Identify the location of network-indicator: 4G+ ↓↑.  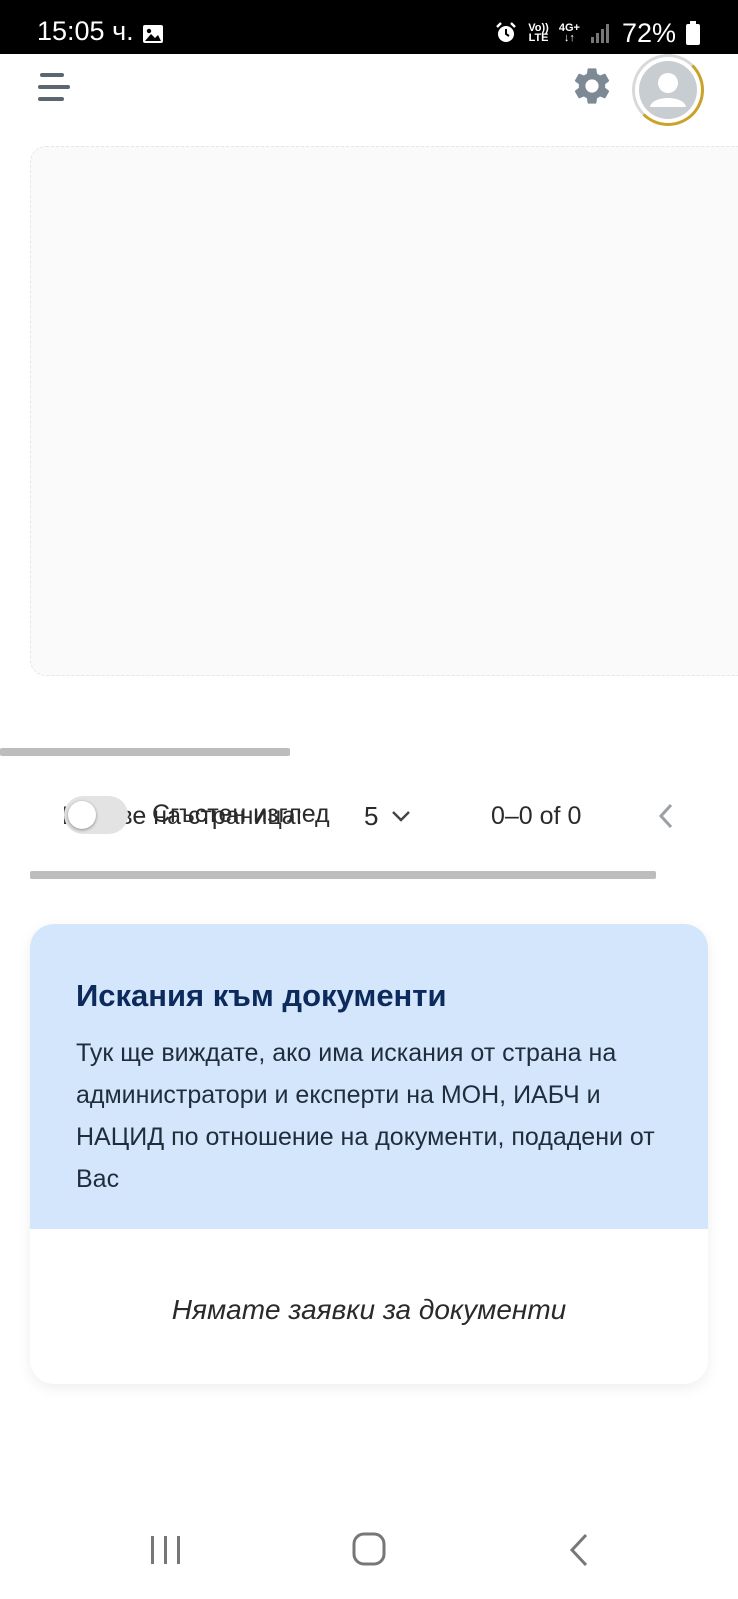
(569, 33).